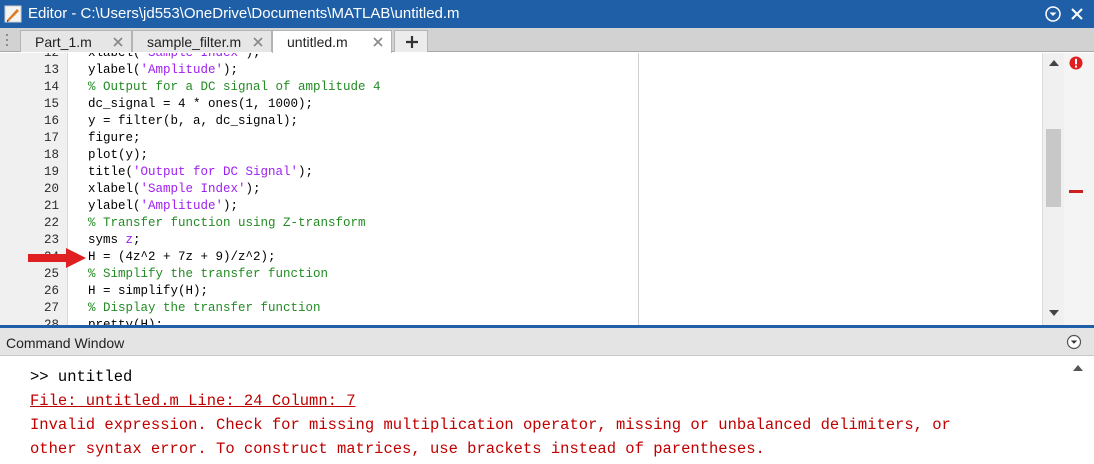 The image size is (1094, 464). I want to click on code-line: figure;, so click(114, 138).